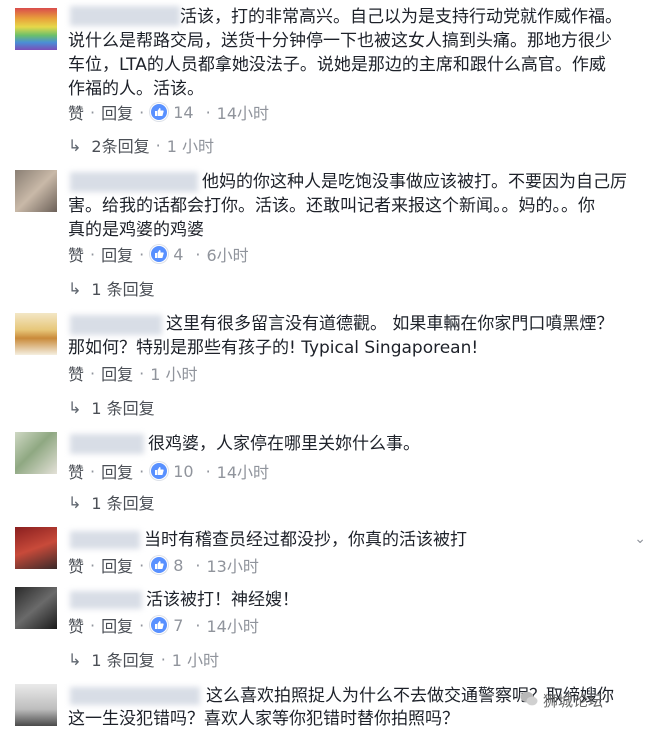 The height and width of the screenshot is (731, 652). Describe the element at coordinates (273, 348) in the screenshot. I see `comment-text: 那如何？特别是那些有孩子的! Typical Singaporean!` at that location.